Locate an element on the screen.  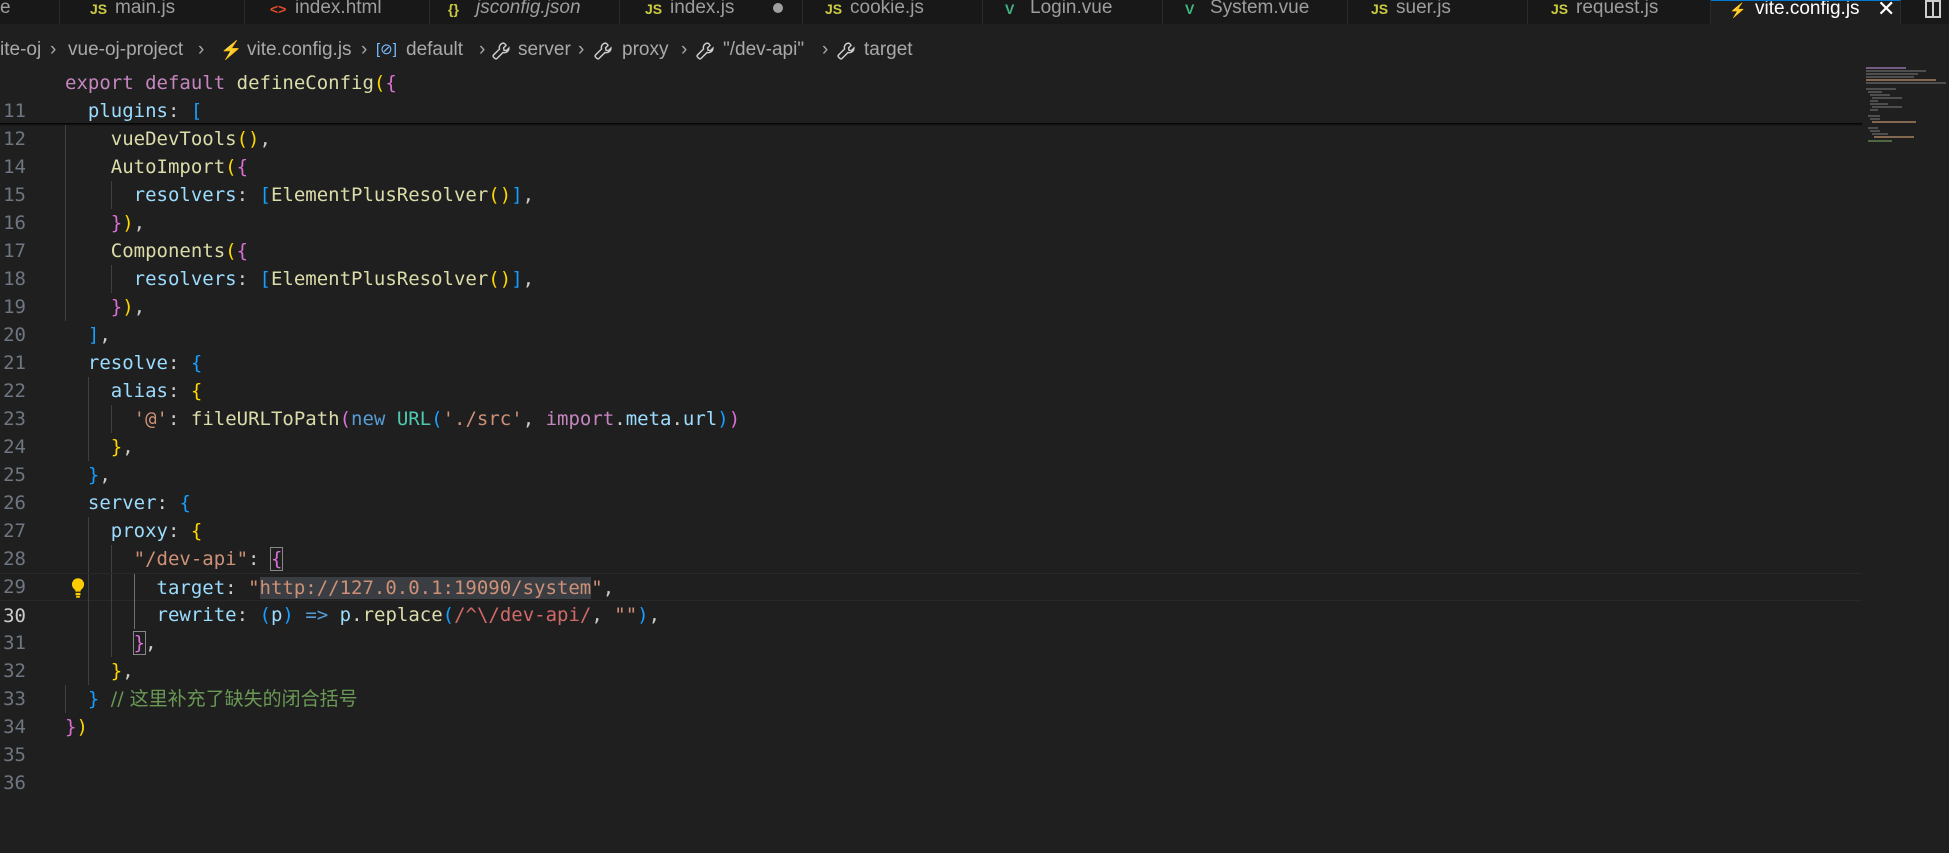
code-line: 12 plugins: [ is located at coordinates (931, 123).